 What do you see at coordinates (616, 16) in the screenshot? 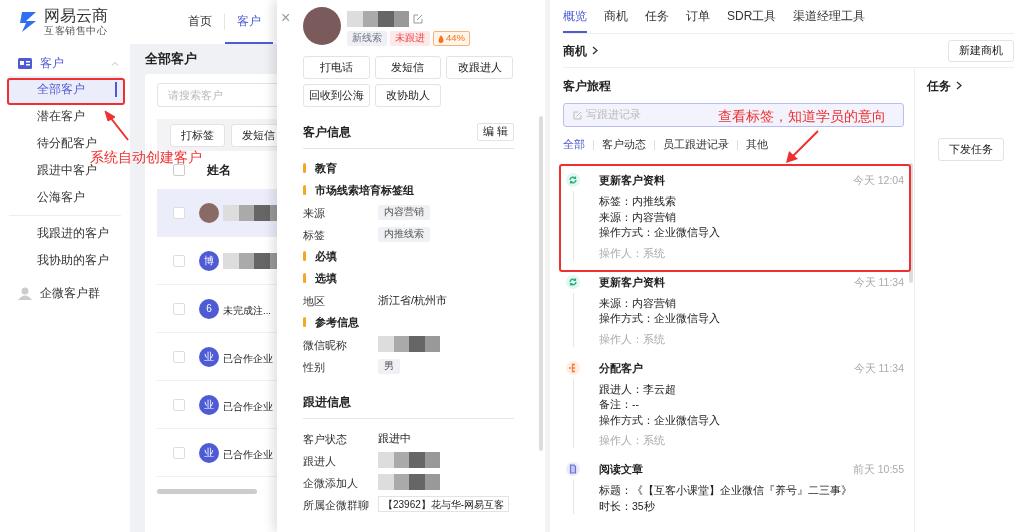
I see `tab: 商机` at bounding box center [616, 16].